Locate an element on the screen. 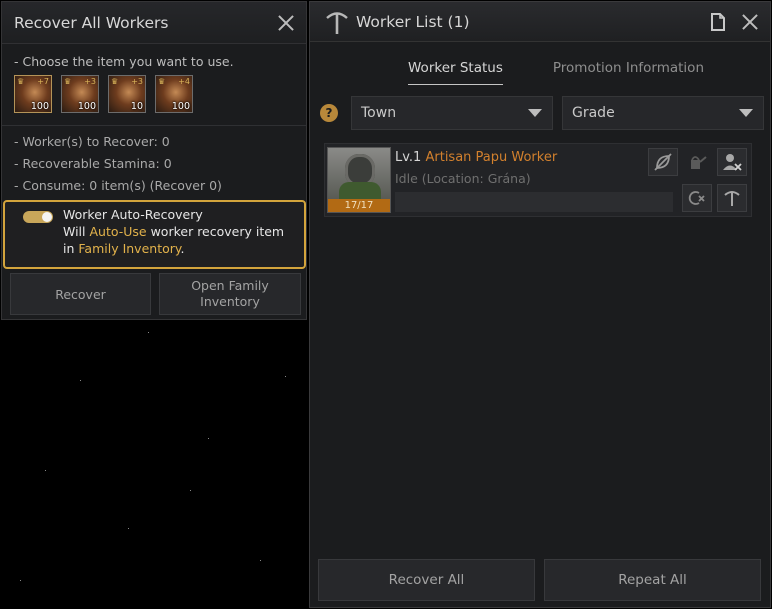 This screenshot has width=772, height=609. repeat-cancel-icon is located at coordinates (696, 198).